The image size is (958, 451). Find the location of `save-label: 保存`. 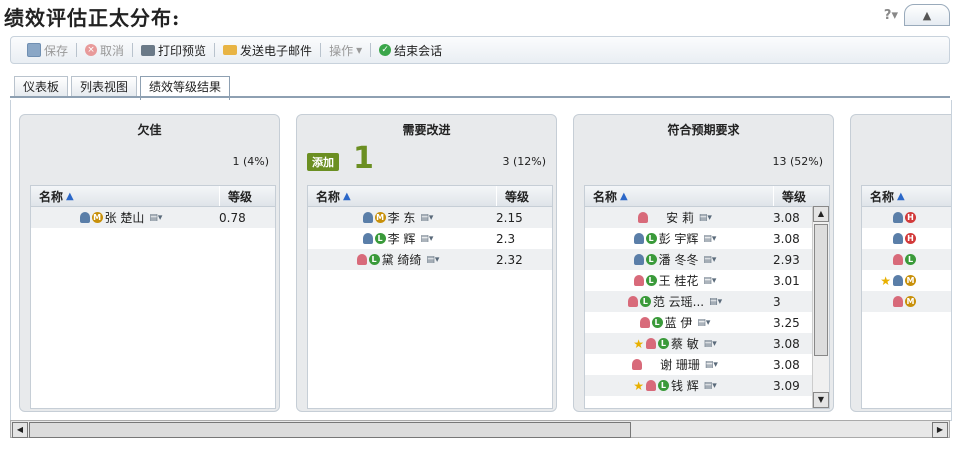

save-label: 保存 is located at coordinates (56, 50).